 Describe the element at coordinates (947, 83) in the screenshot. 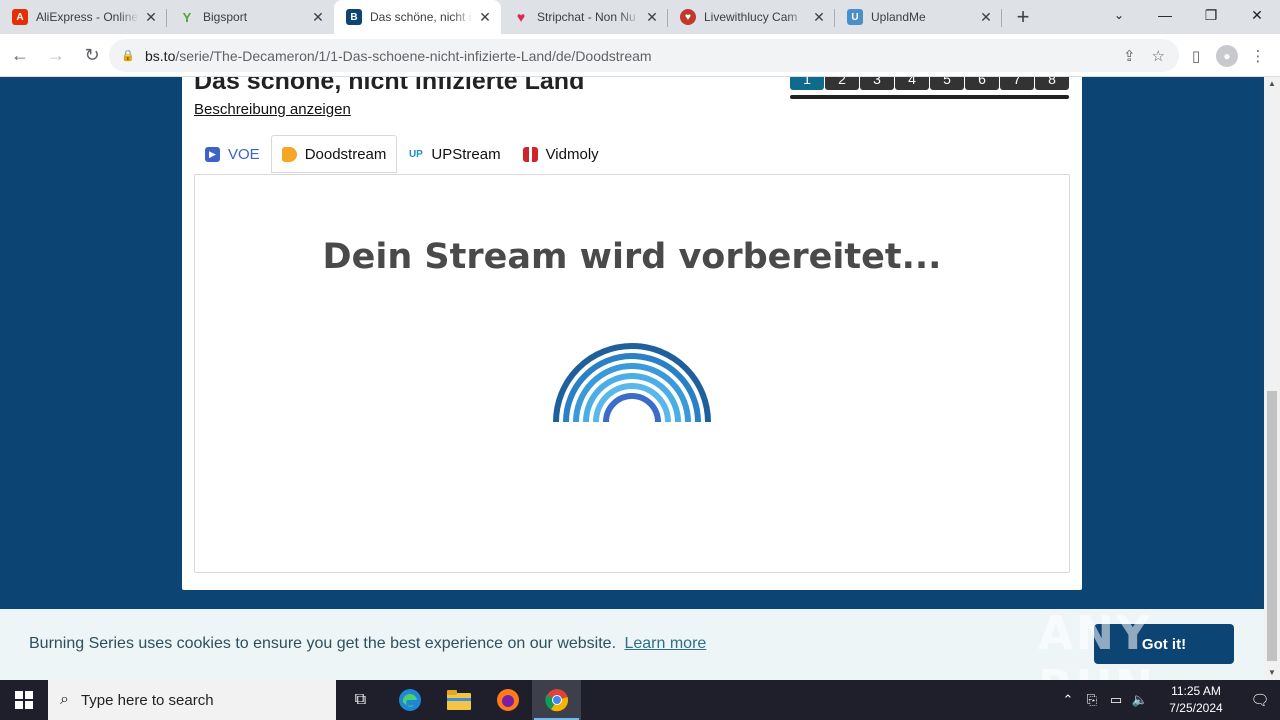

I see `page-button: 5` at that location.